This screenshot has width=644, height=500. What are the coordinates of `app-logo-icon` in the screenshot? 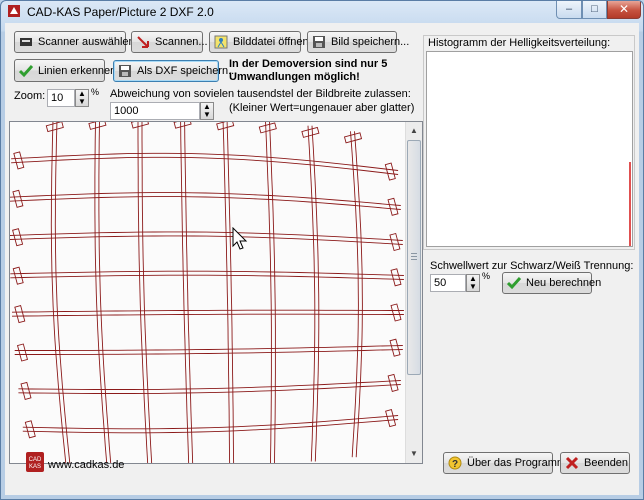 It's located at (14, 11).